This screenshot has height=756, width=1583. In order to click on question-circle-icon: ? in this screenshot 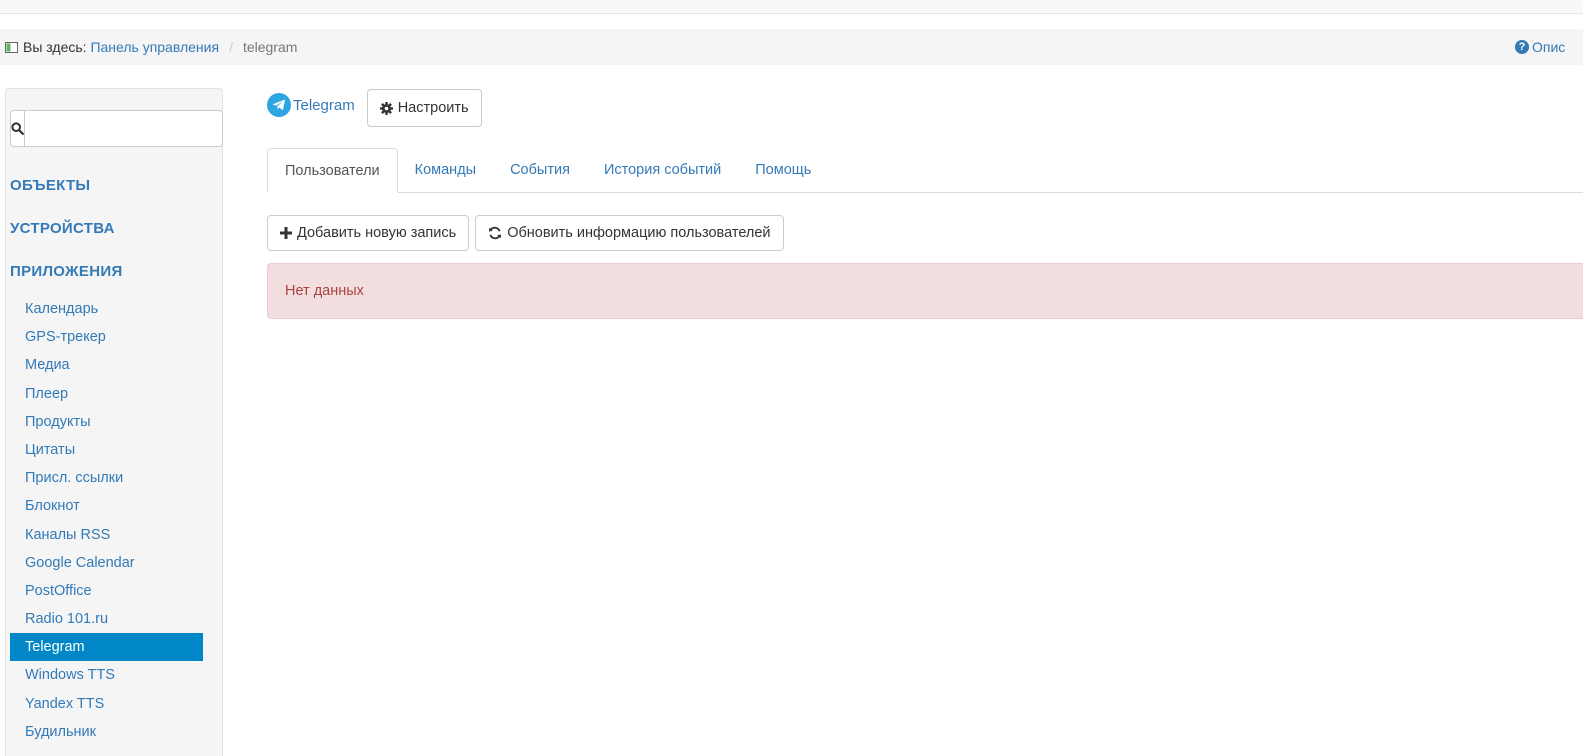, I will do `click(1522, 47)`.